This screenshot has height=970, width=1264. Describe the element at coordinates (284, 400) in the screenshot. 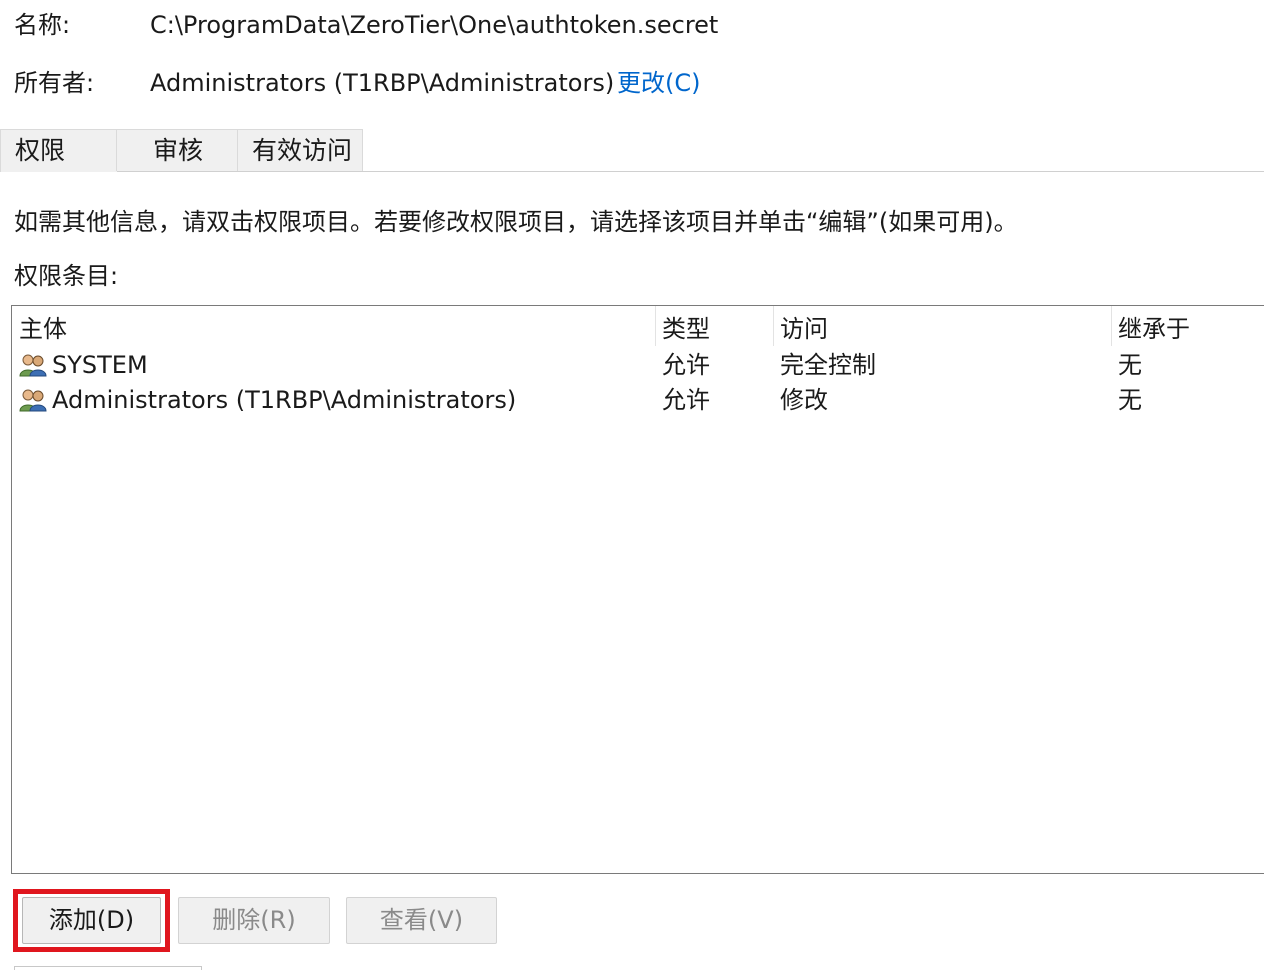

I see `principal-cell: Administrators (T1RBP\Administrators)` at that location.